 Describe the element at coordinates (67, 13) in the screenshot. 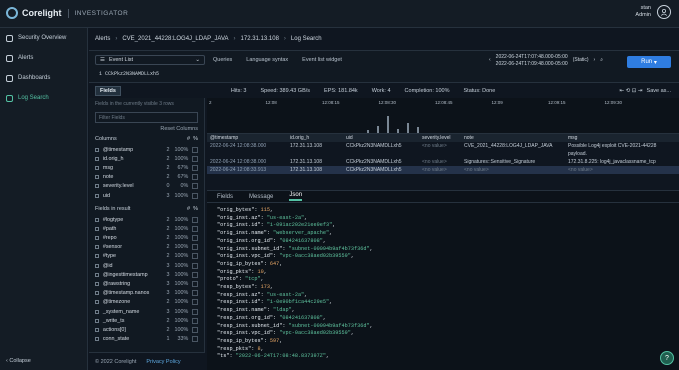

I see `logo: Corelight INVESTIGATOR` at that location.